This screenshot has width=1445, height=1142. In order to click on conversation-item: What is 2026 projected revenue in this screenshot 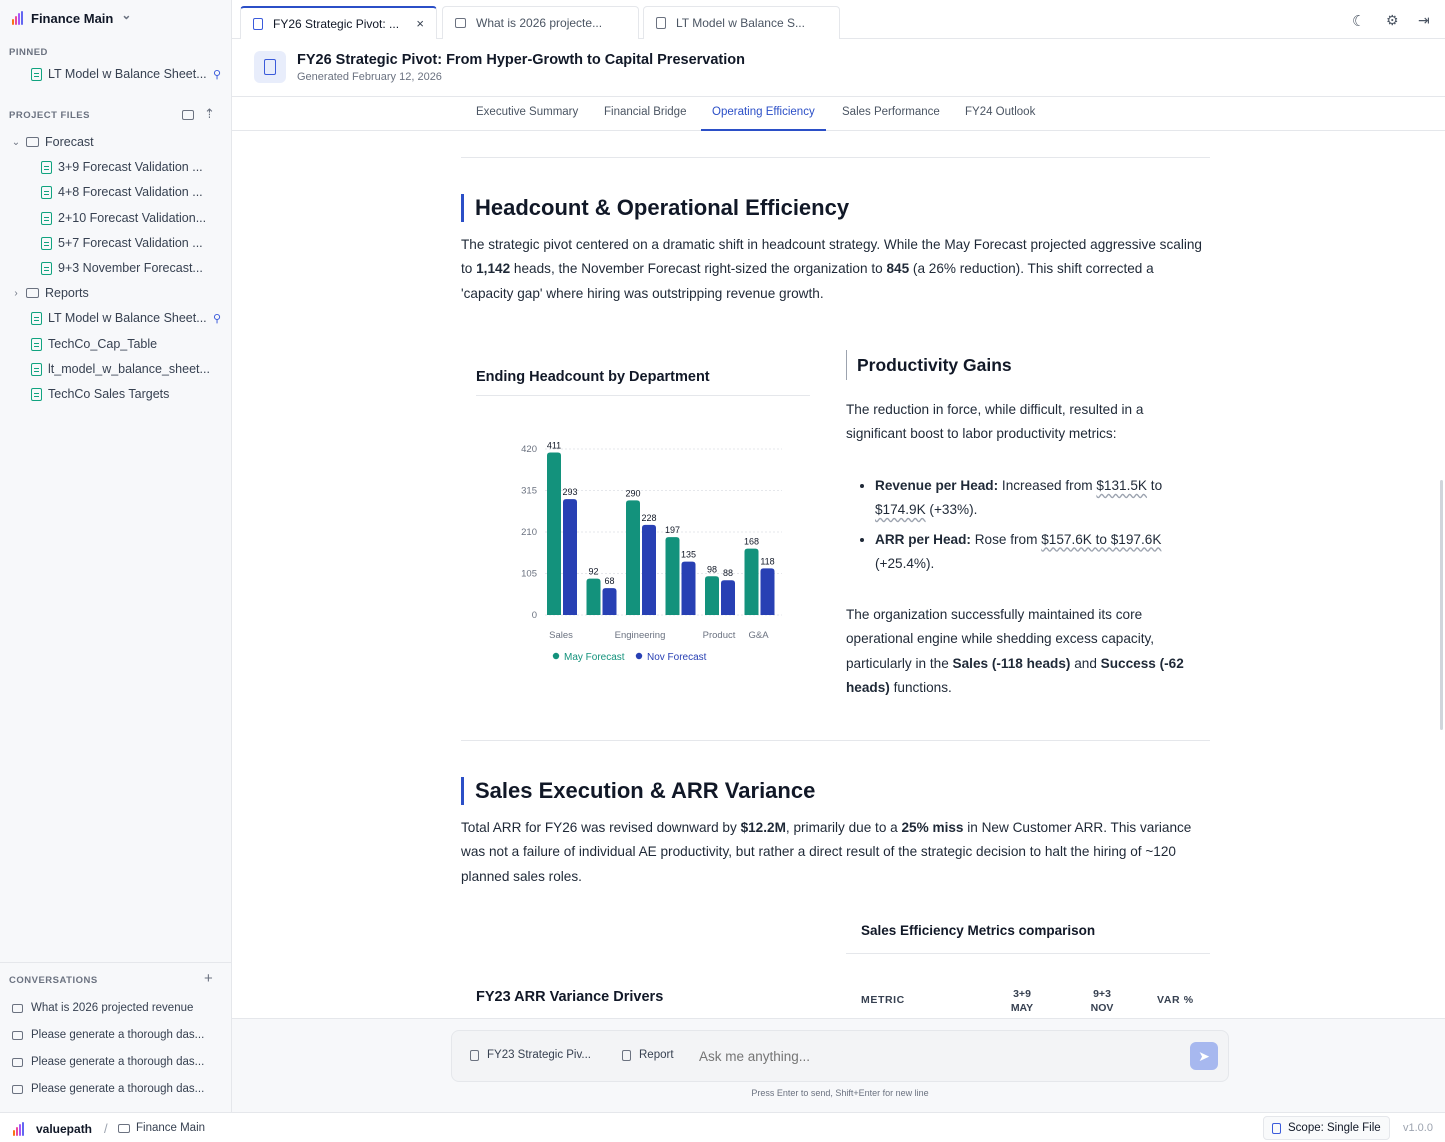, I will do `click(115, 1008)`.